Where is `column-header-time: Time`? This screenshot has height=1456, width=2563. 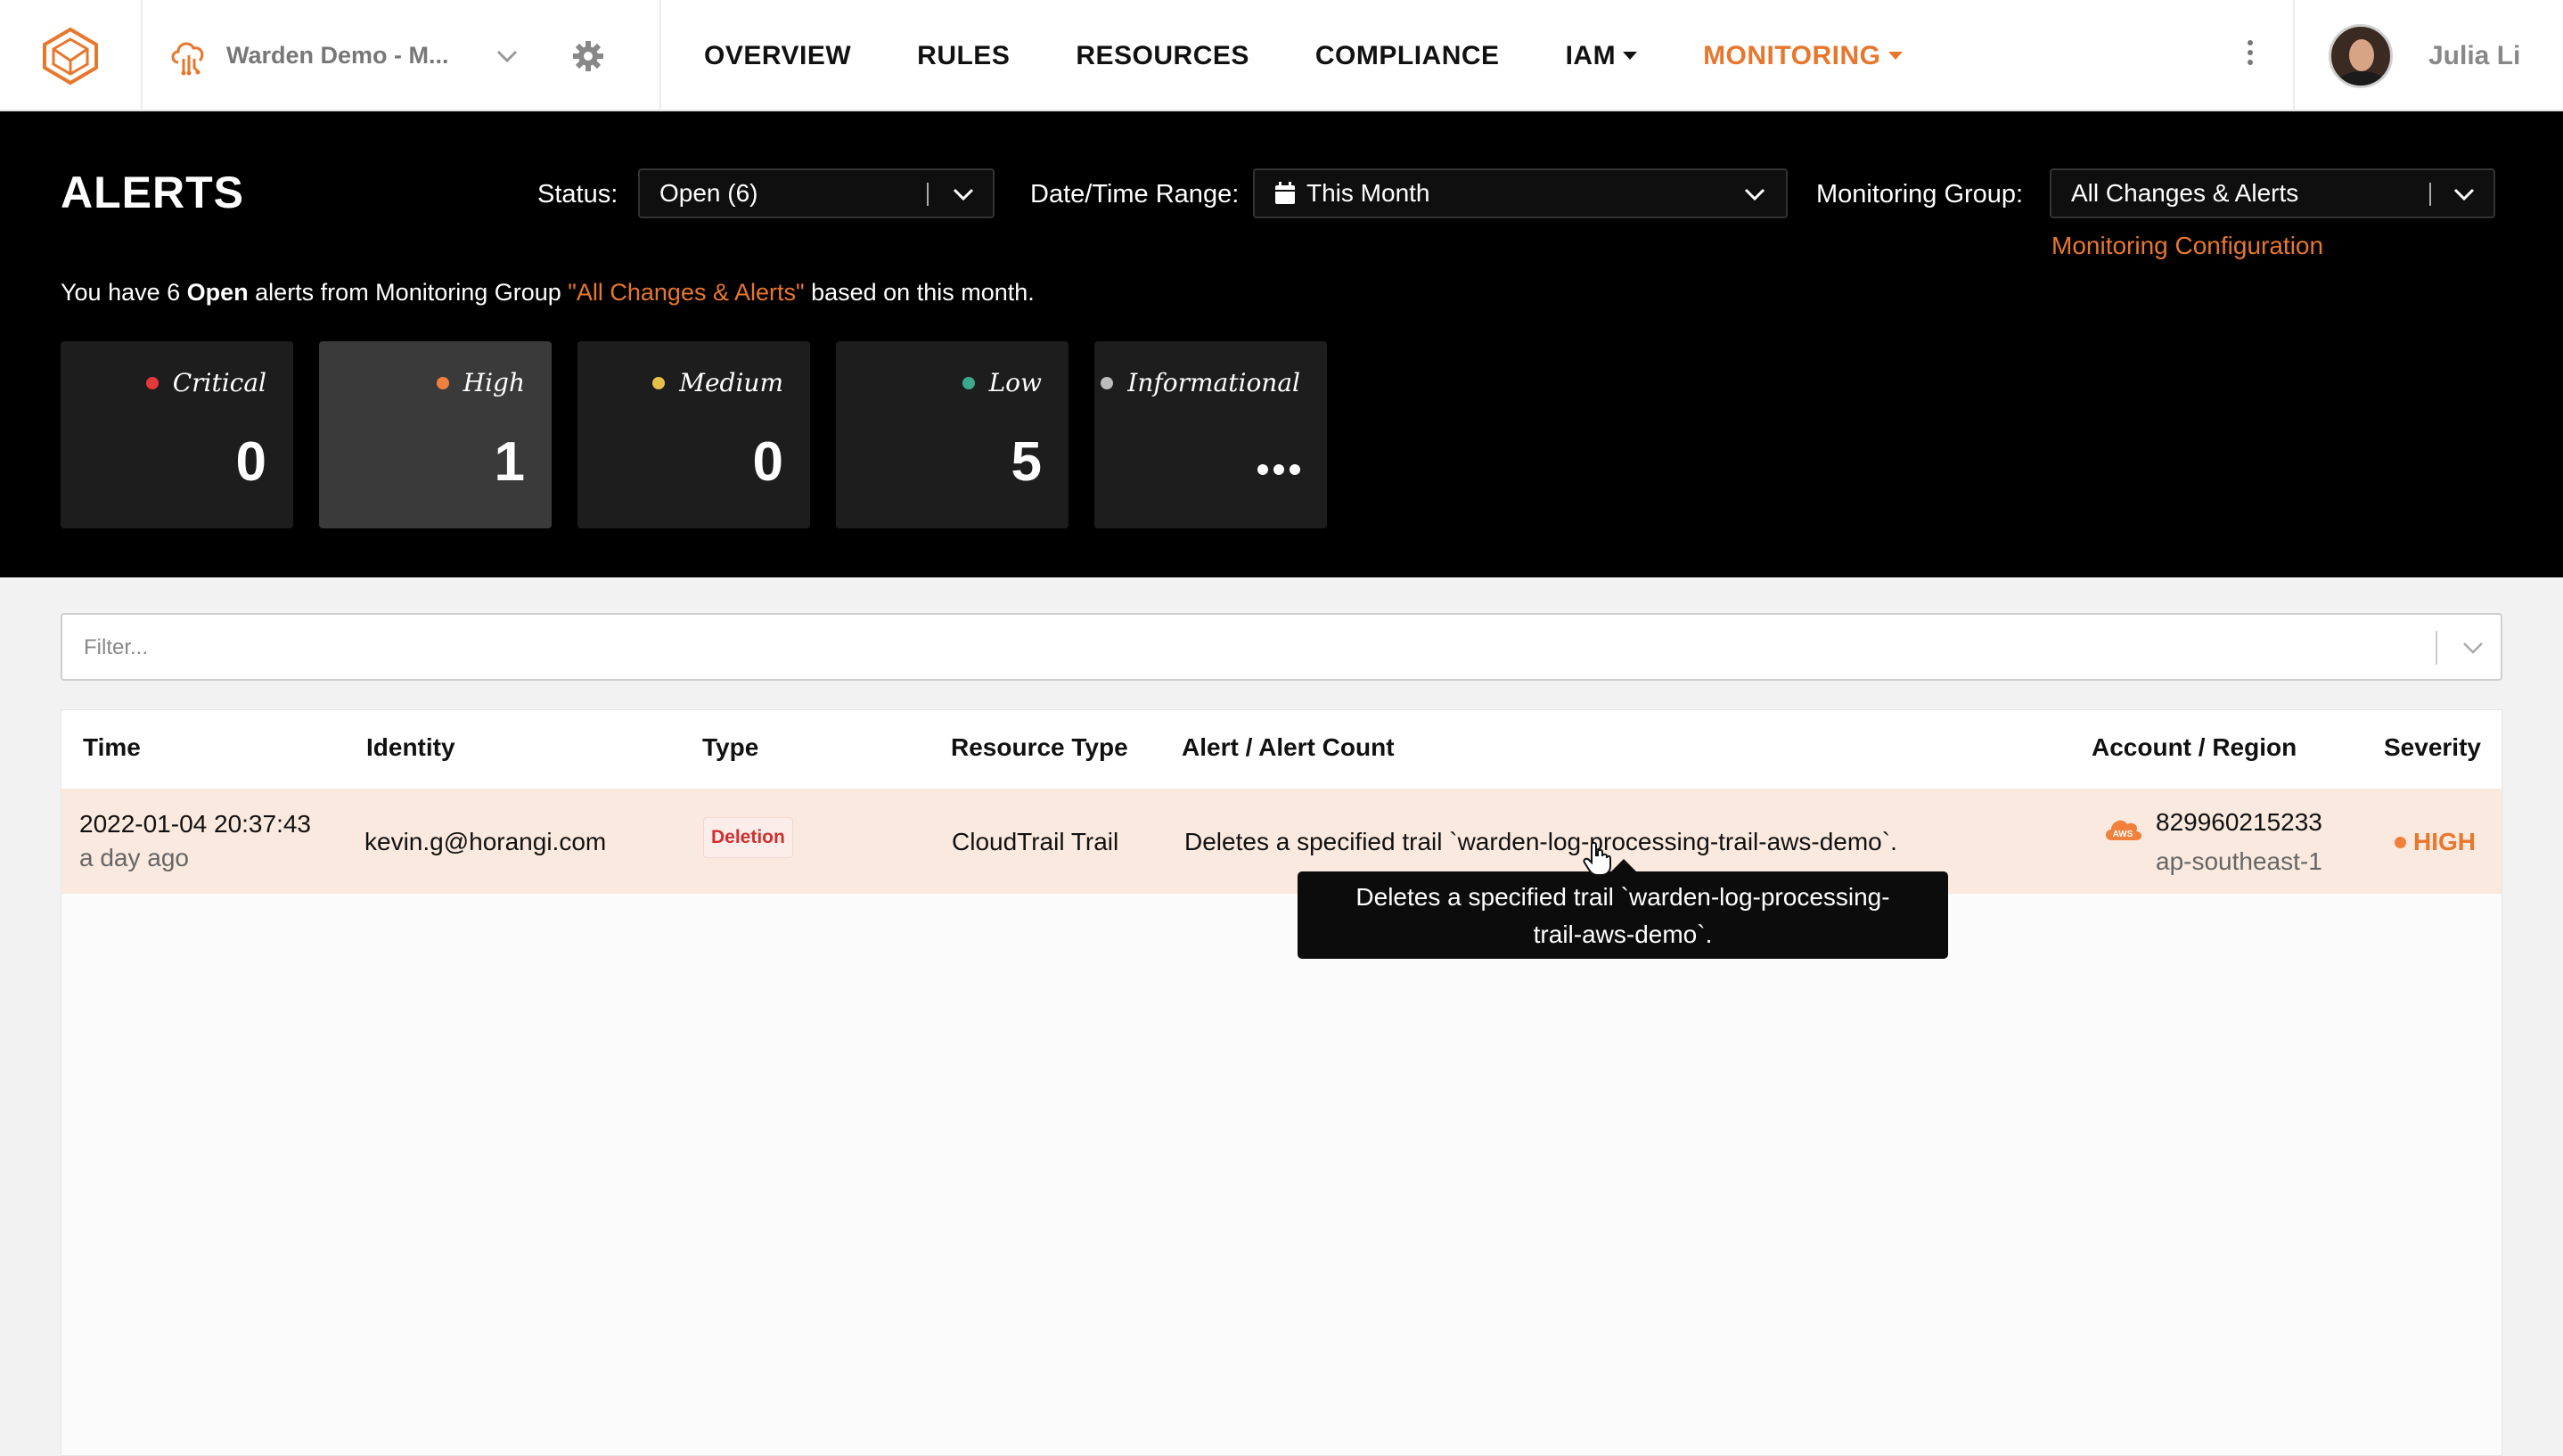
column-header-time: Time is located at coordinates (112, 747).